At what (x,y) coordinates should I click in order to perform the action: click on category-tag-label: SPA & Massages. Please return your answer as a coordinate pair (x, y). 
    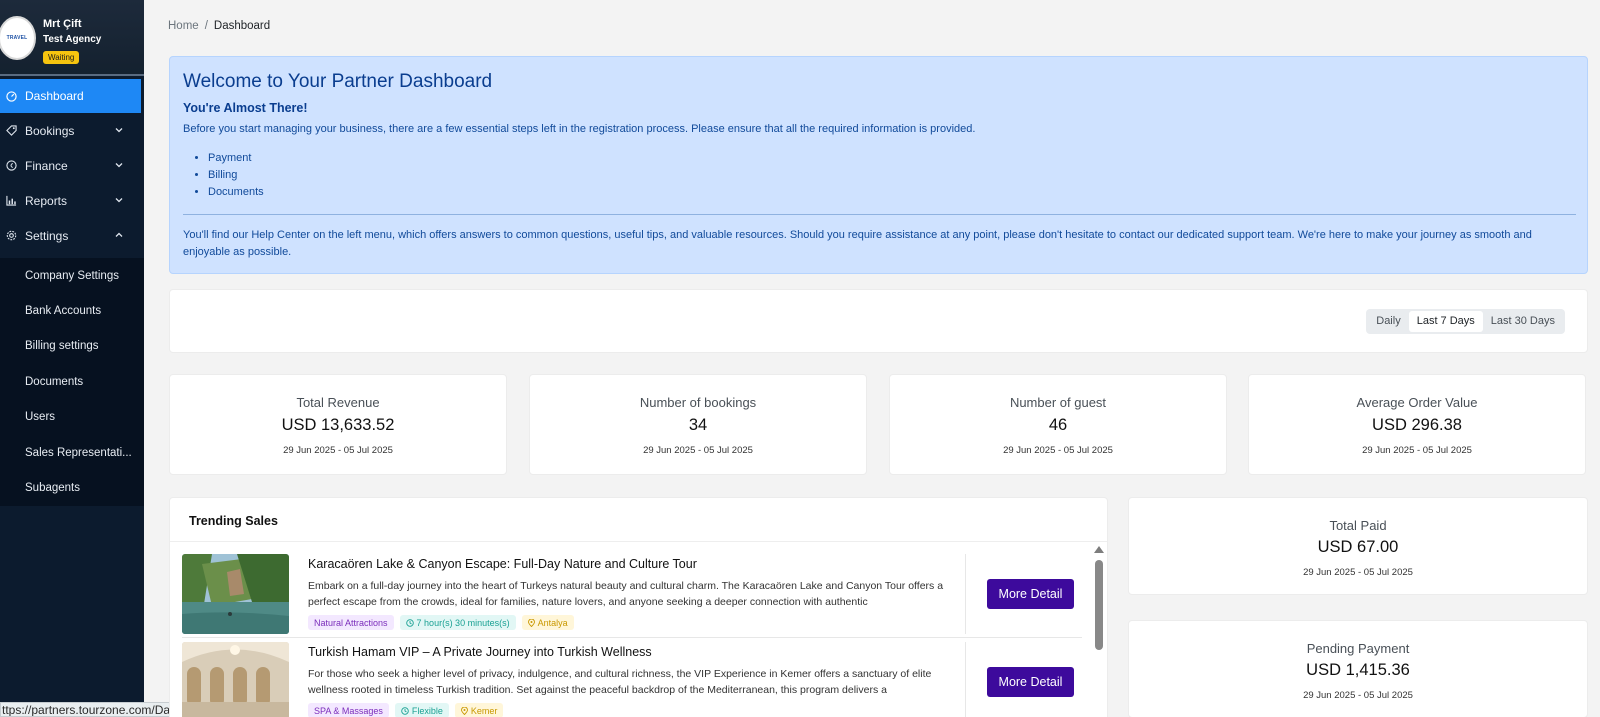
    Looking at the image, I should click on (348, 710).